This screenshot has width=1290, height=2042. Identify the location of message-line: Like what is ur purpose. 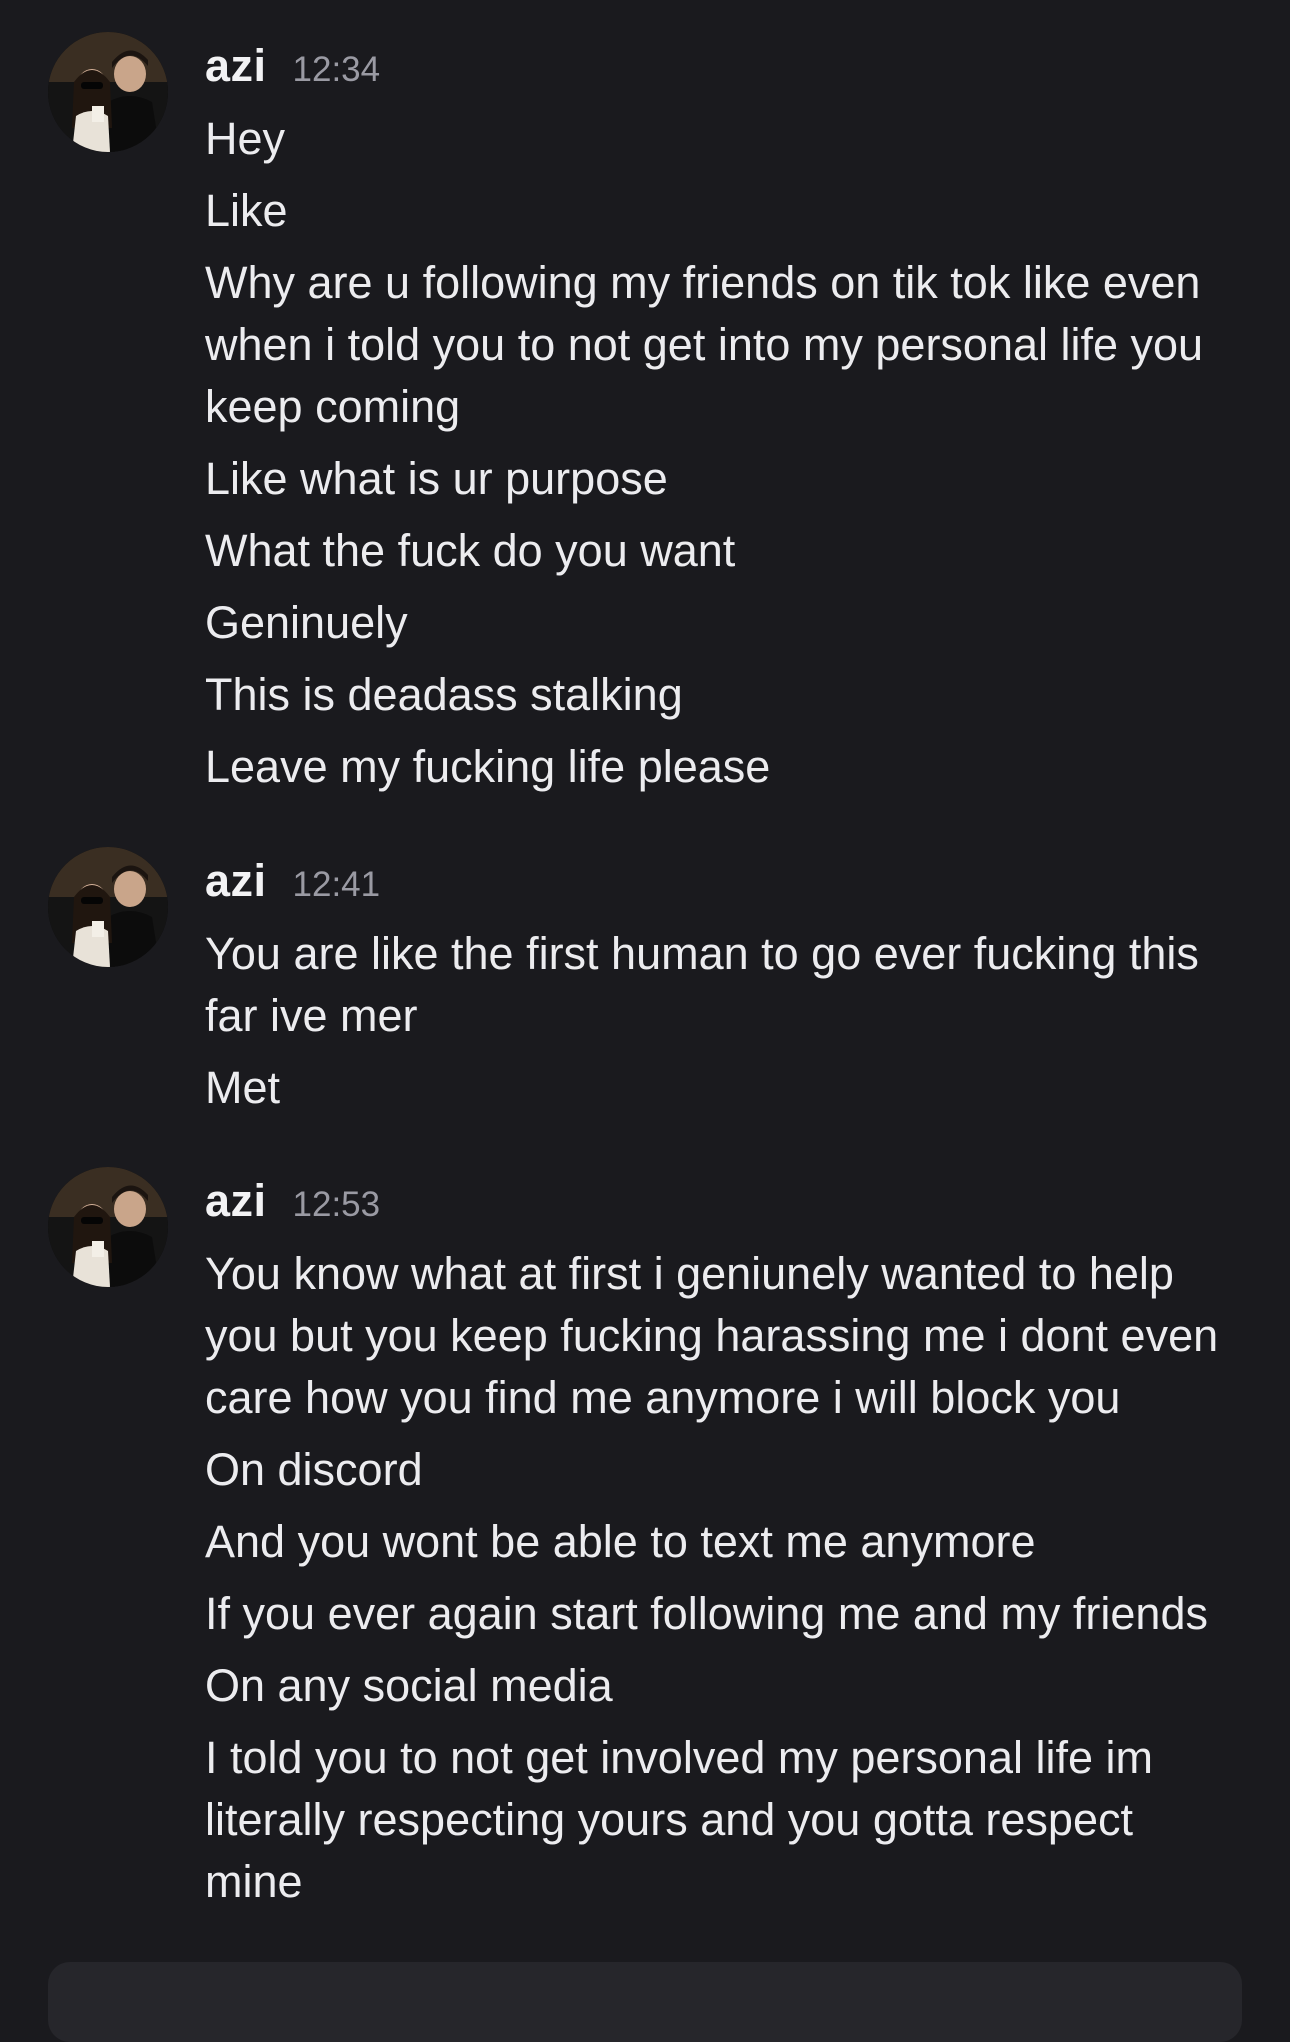
(715, 479).